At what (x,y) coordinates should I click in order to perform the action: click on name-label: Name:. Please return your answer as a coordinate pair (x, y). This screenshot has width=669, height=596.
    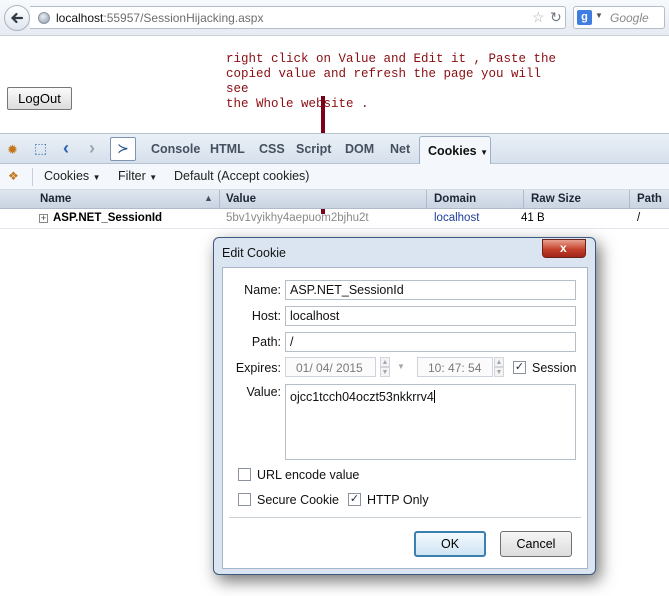
    Looking at the image, I should click on (262, 290).